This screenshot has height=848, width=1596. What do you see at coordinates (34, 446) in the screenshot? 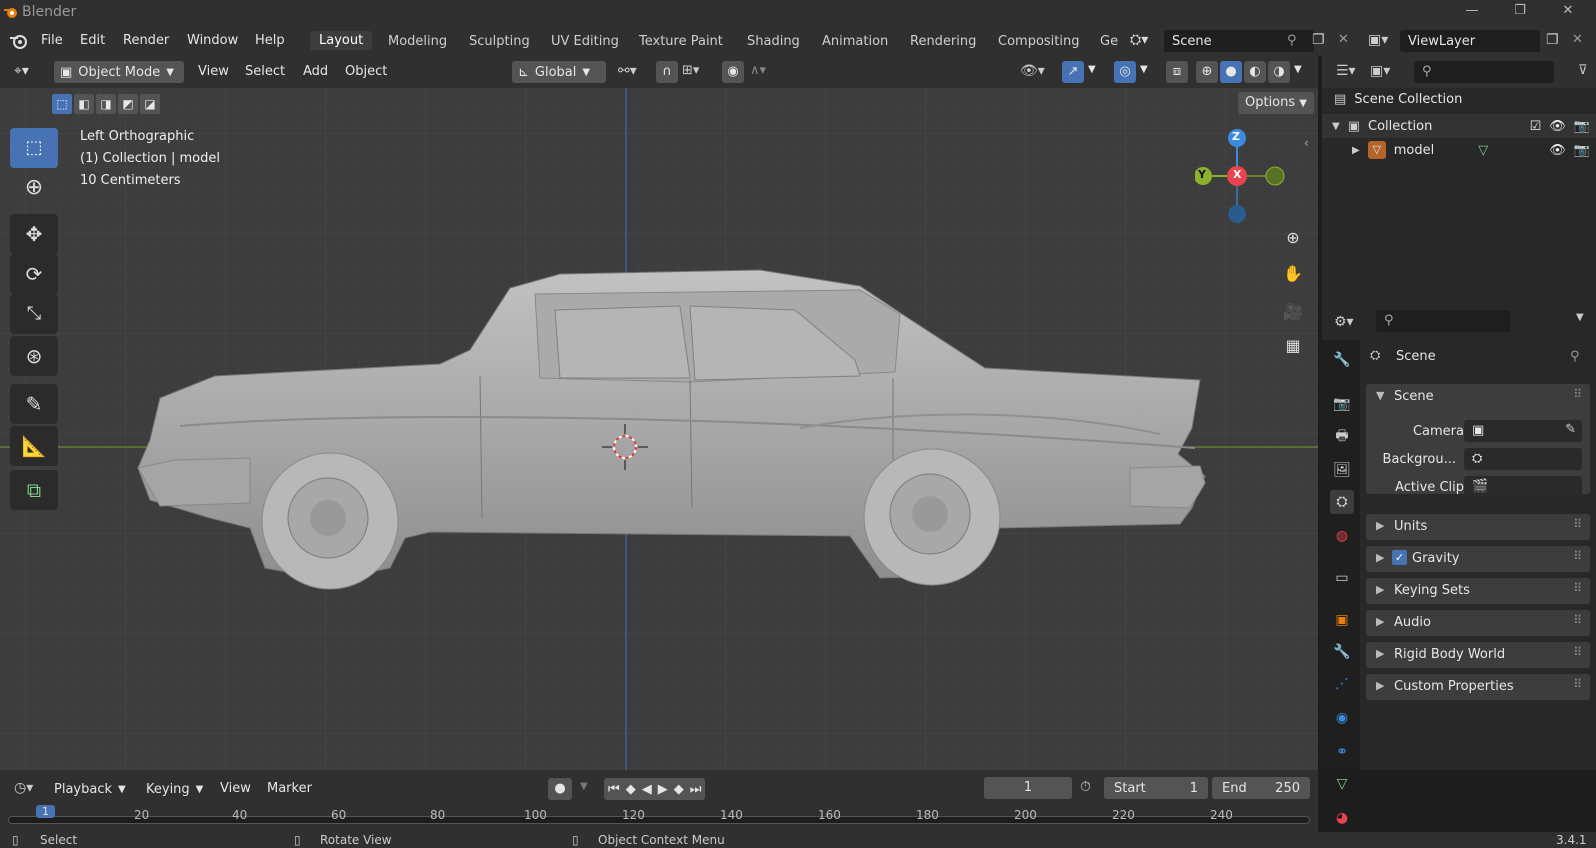
I see `measure-tool: 📐` at bounding box center [34, 446].